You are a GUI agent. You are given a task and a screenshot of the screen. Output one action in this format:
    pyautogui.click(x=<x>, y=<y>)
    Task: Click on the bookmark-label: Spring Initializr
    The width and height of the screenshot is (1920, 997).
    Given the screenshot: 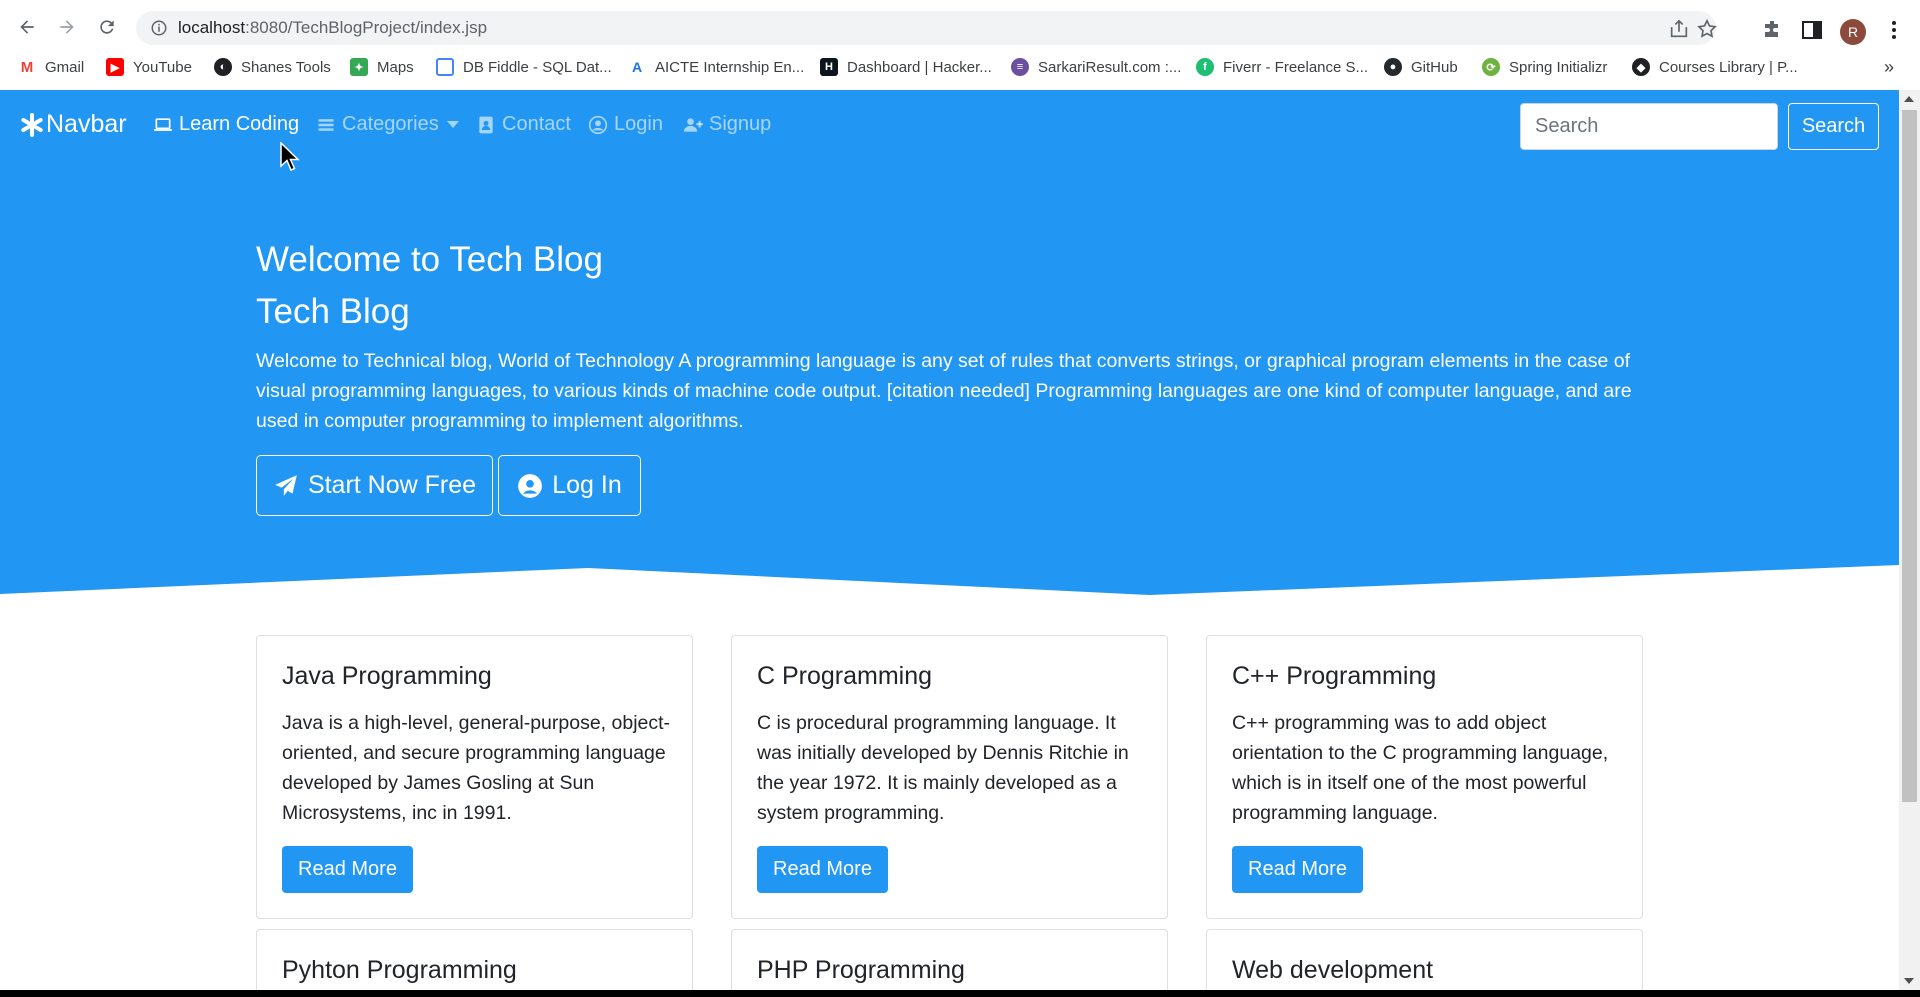 What is the action you would take?
    pyautogui.click(x=1558, y=67)
    